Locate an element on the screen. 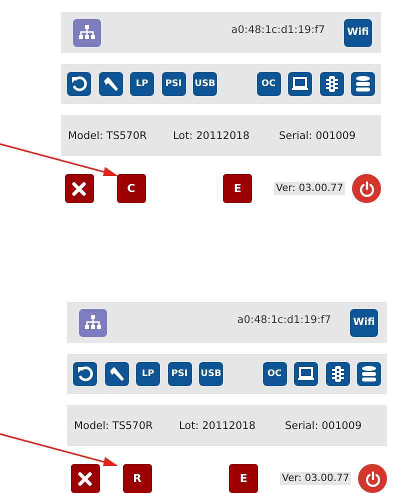 The width and height of the screenshot is (408, 493). action-button: R is located at coordinates (137, 478).